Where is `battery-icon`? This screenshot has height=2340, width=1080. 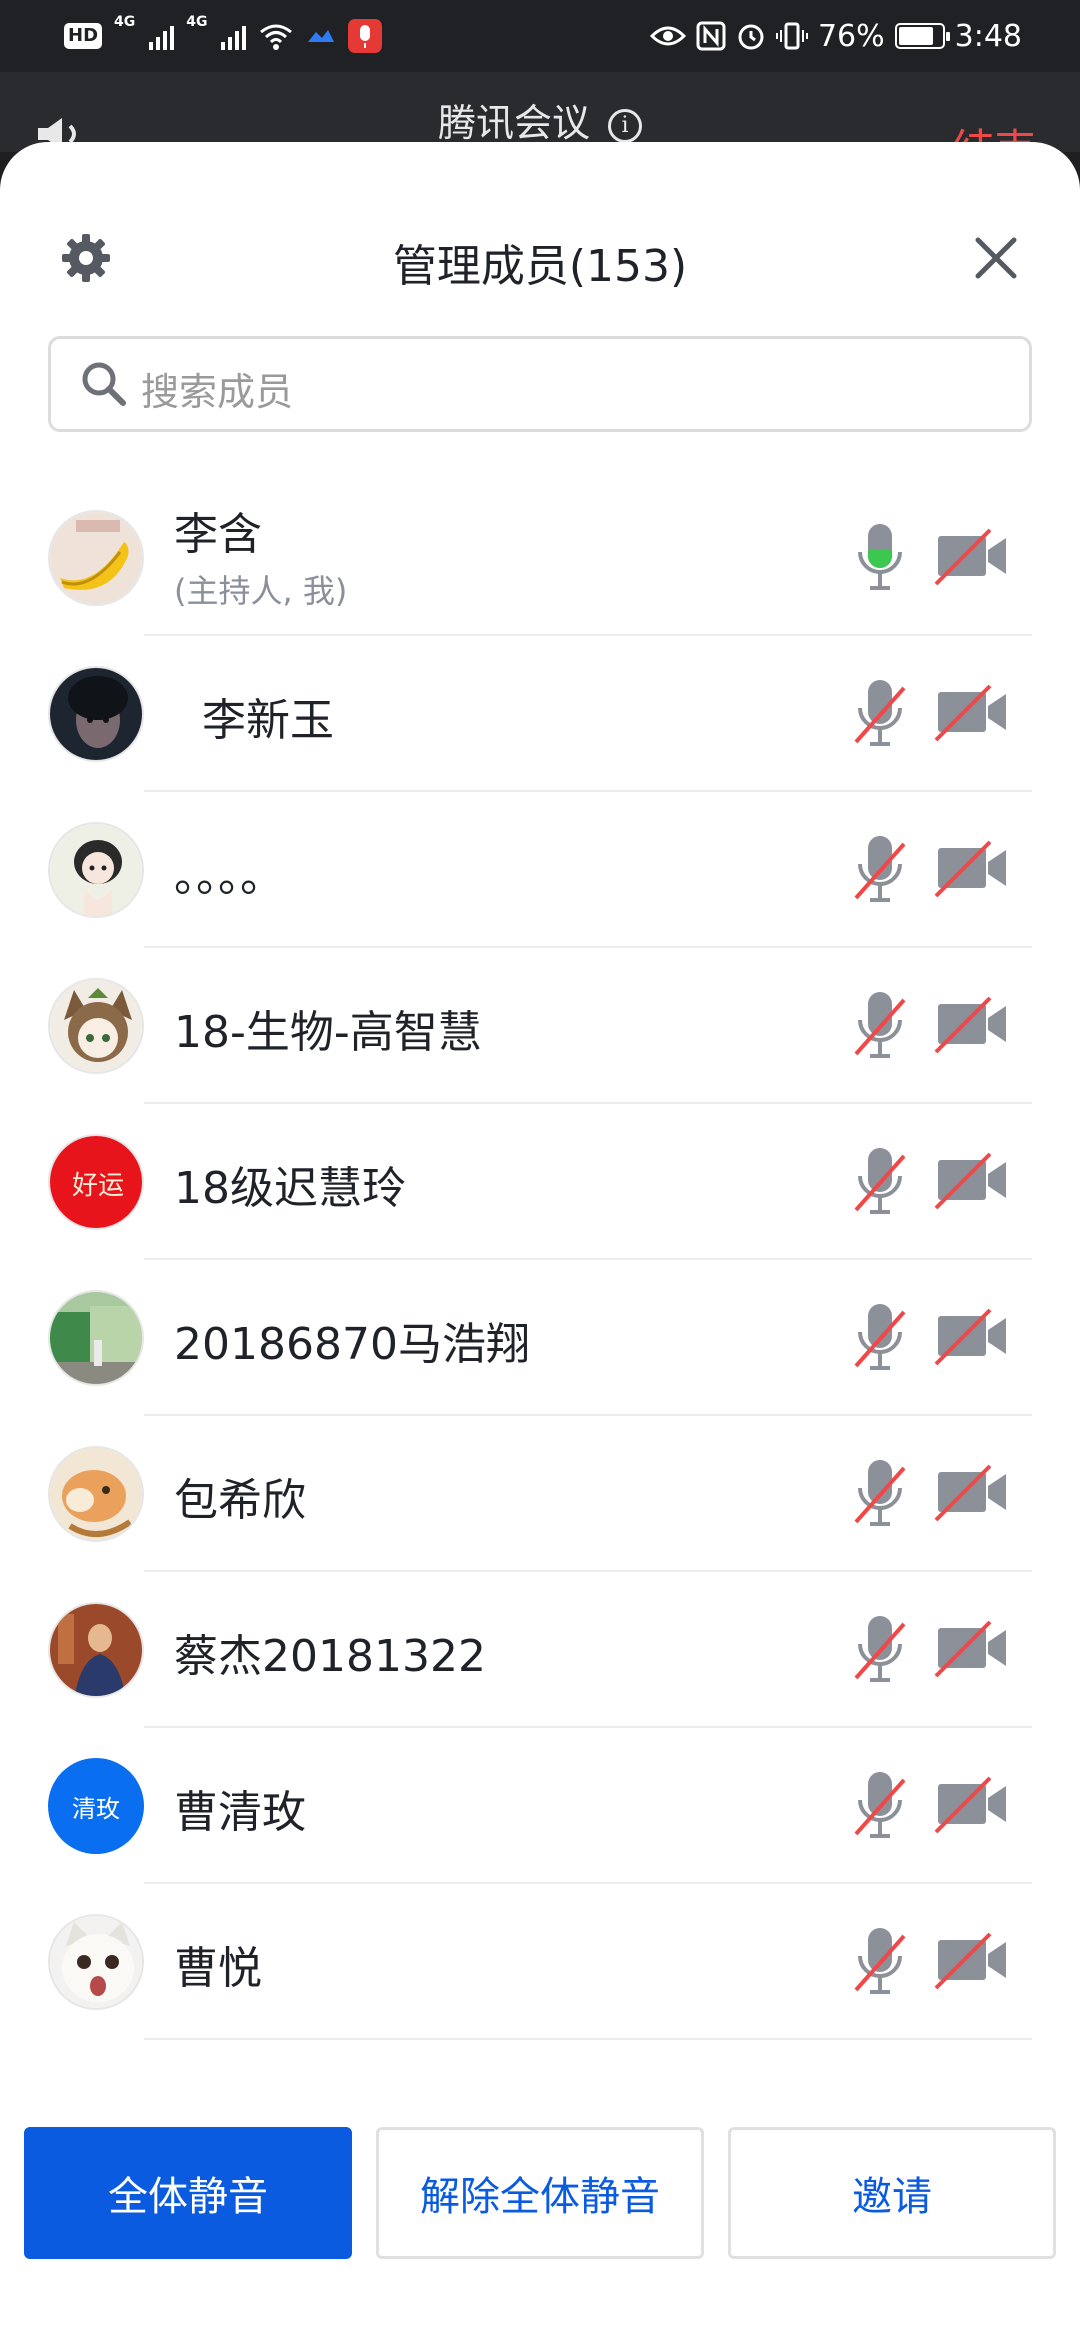
battery-icon is located at coordinates (922, 36).